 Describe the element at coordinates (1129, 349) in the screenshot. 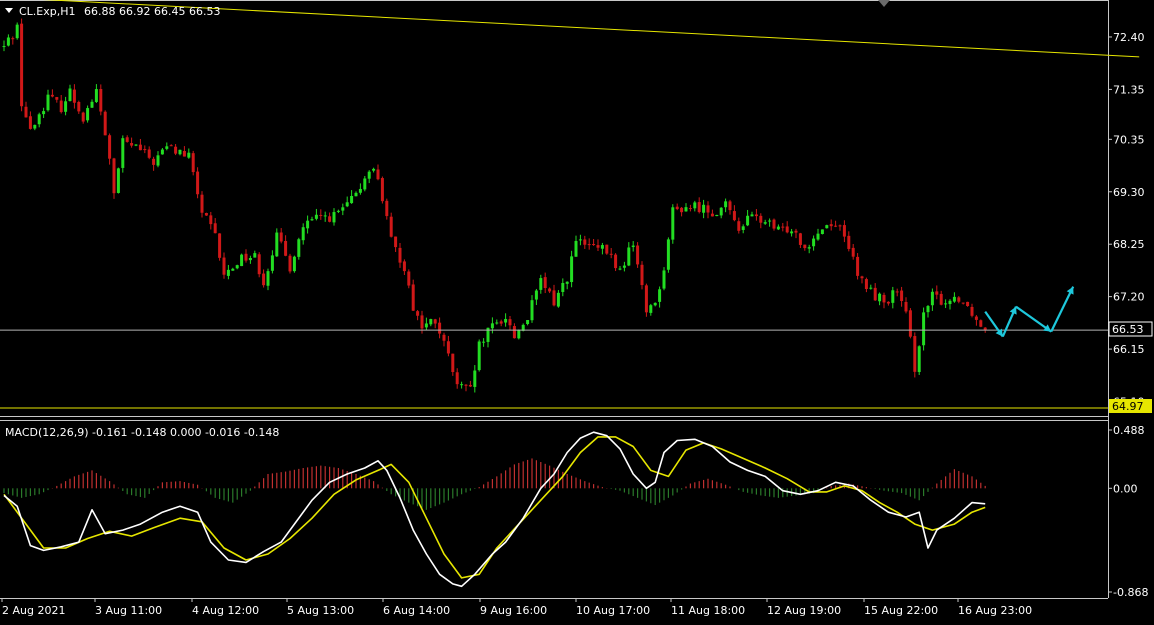

I see `price-tick-label: 66.15` at that location.